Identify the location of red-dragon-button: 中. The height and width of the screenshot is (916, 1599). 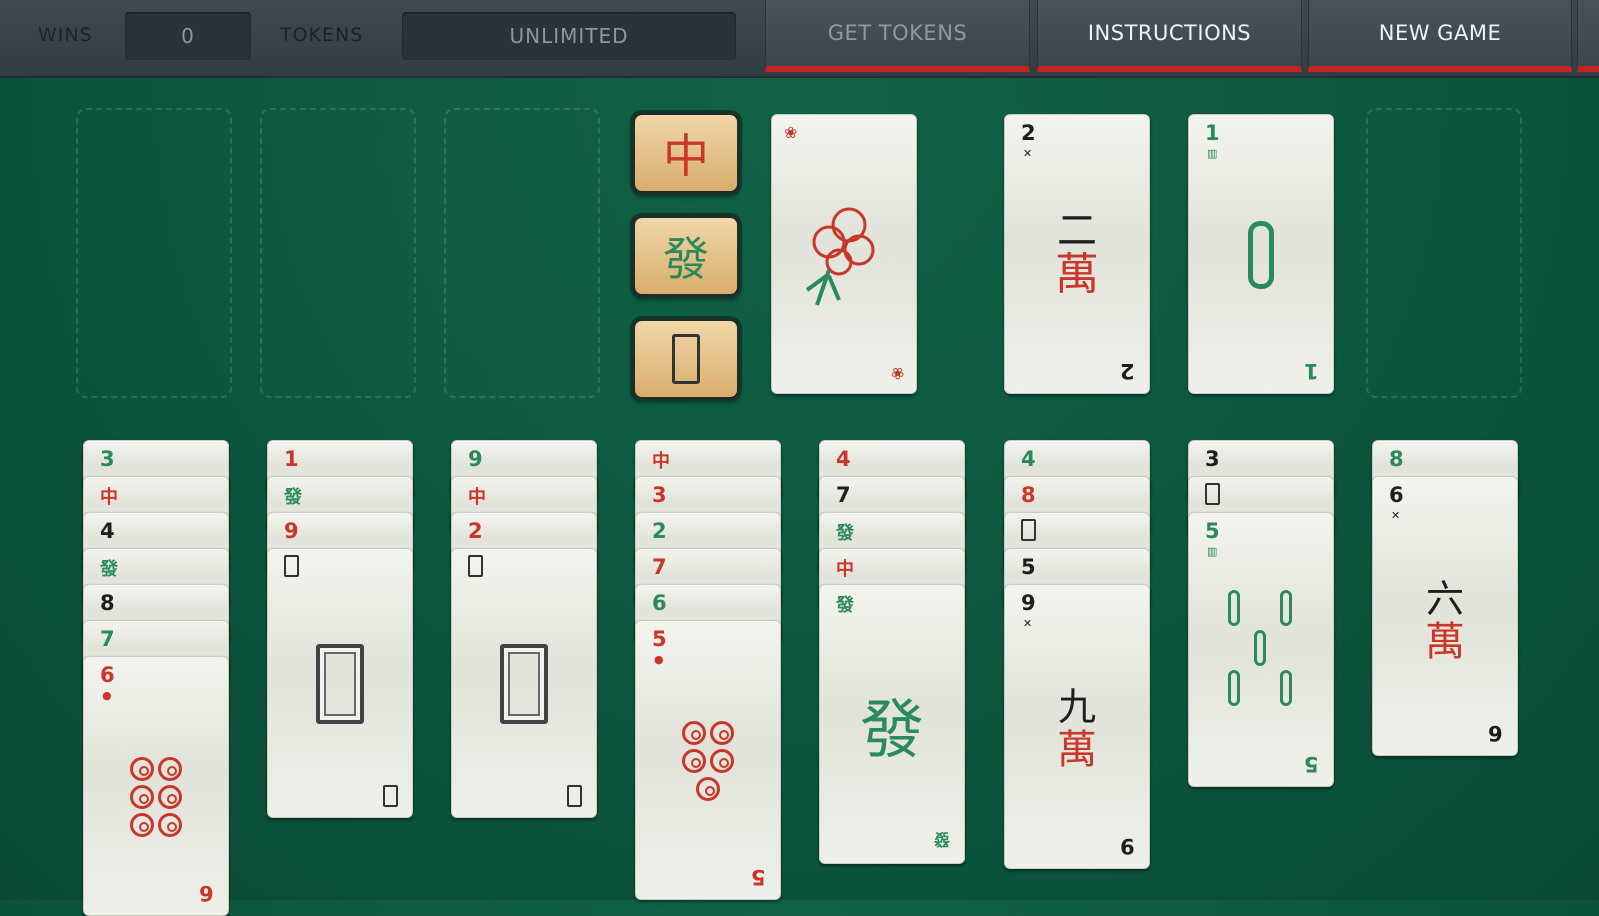
(686, 153).